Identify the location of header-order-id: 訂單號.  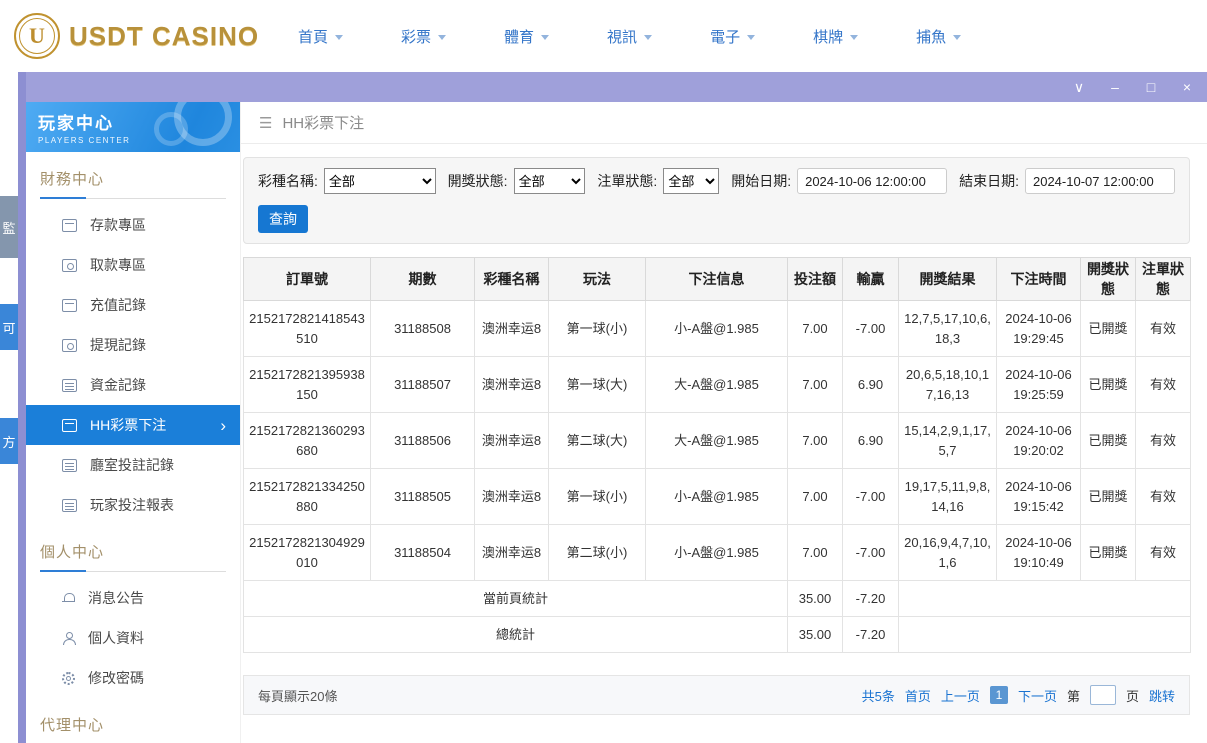
(307, 279).